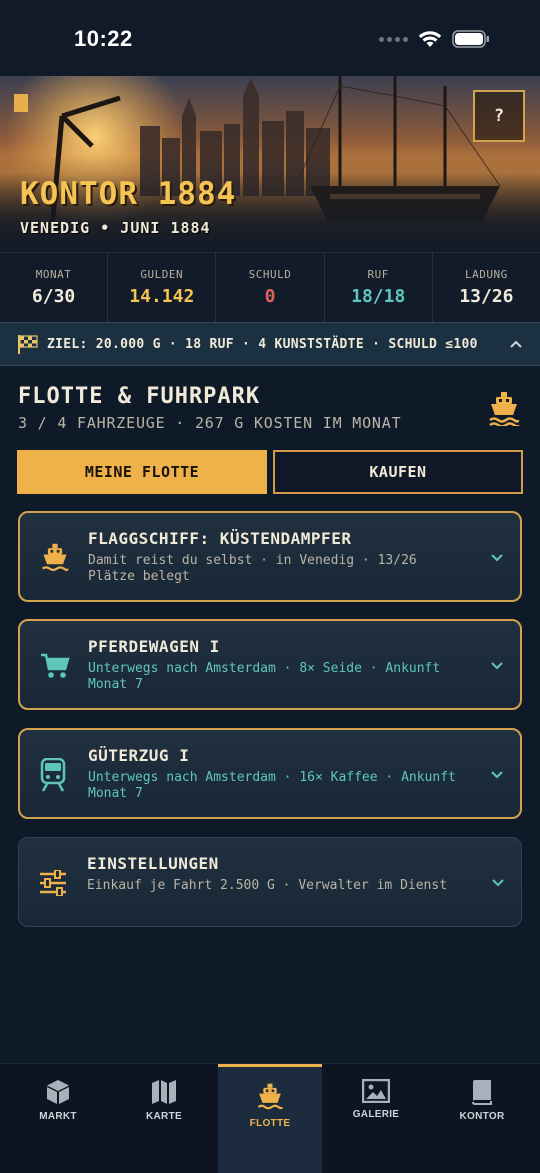  What do you see at coordinates (210, 423) in the screenshot?
I see `section-subtitle: 3 / 4 FAHRZEUGE · 267 G KOSTEN IM MONAT` at bounding box center [210, 423].